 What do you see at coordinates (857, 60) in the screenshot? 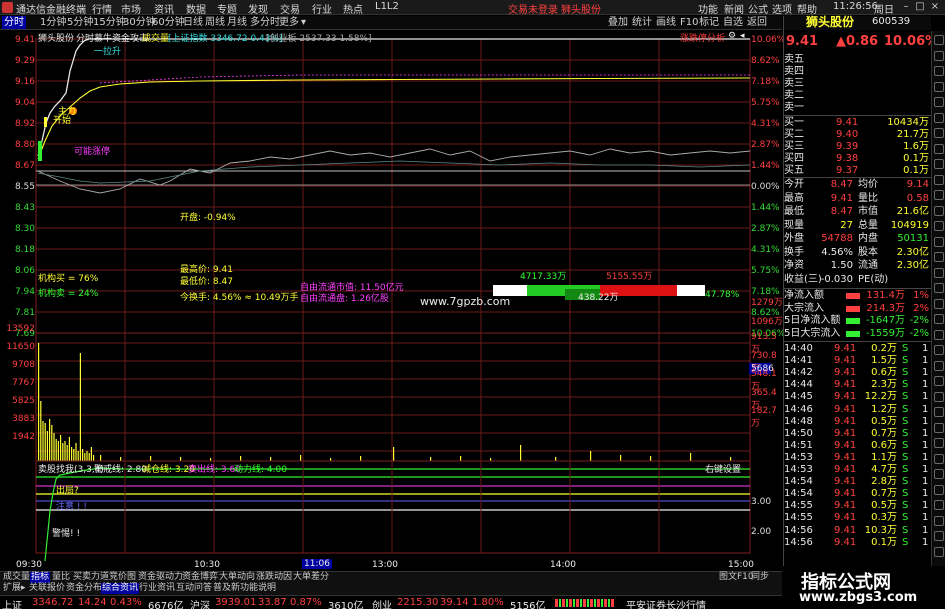
I see `ask-row: 卖五` at bounding box center [857, 60].